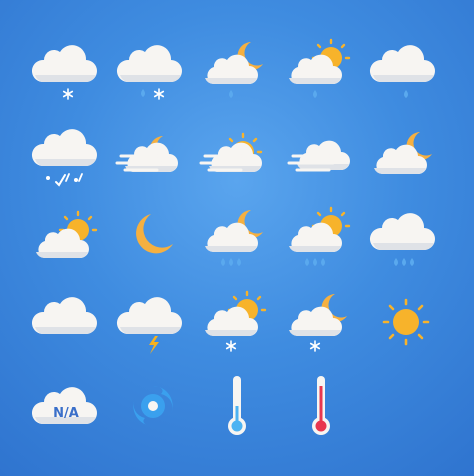  Describe the element at coordinates (237, 154) in the screenshot. I see `sun-fog-icon` at that location.